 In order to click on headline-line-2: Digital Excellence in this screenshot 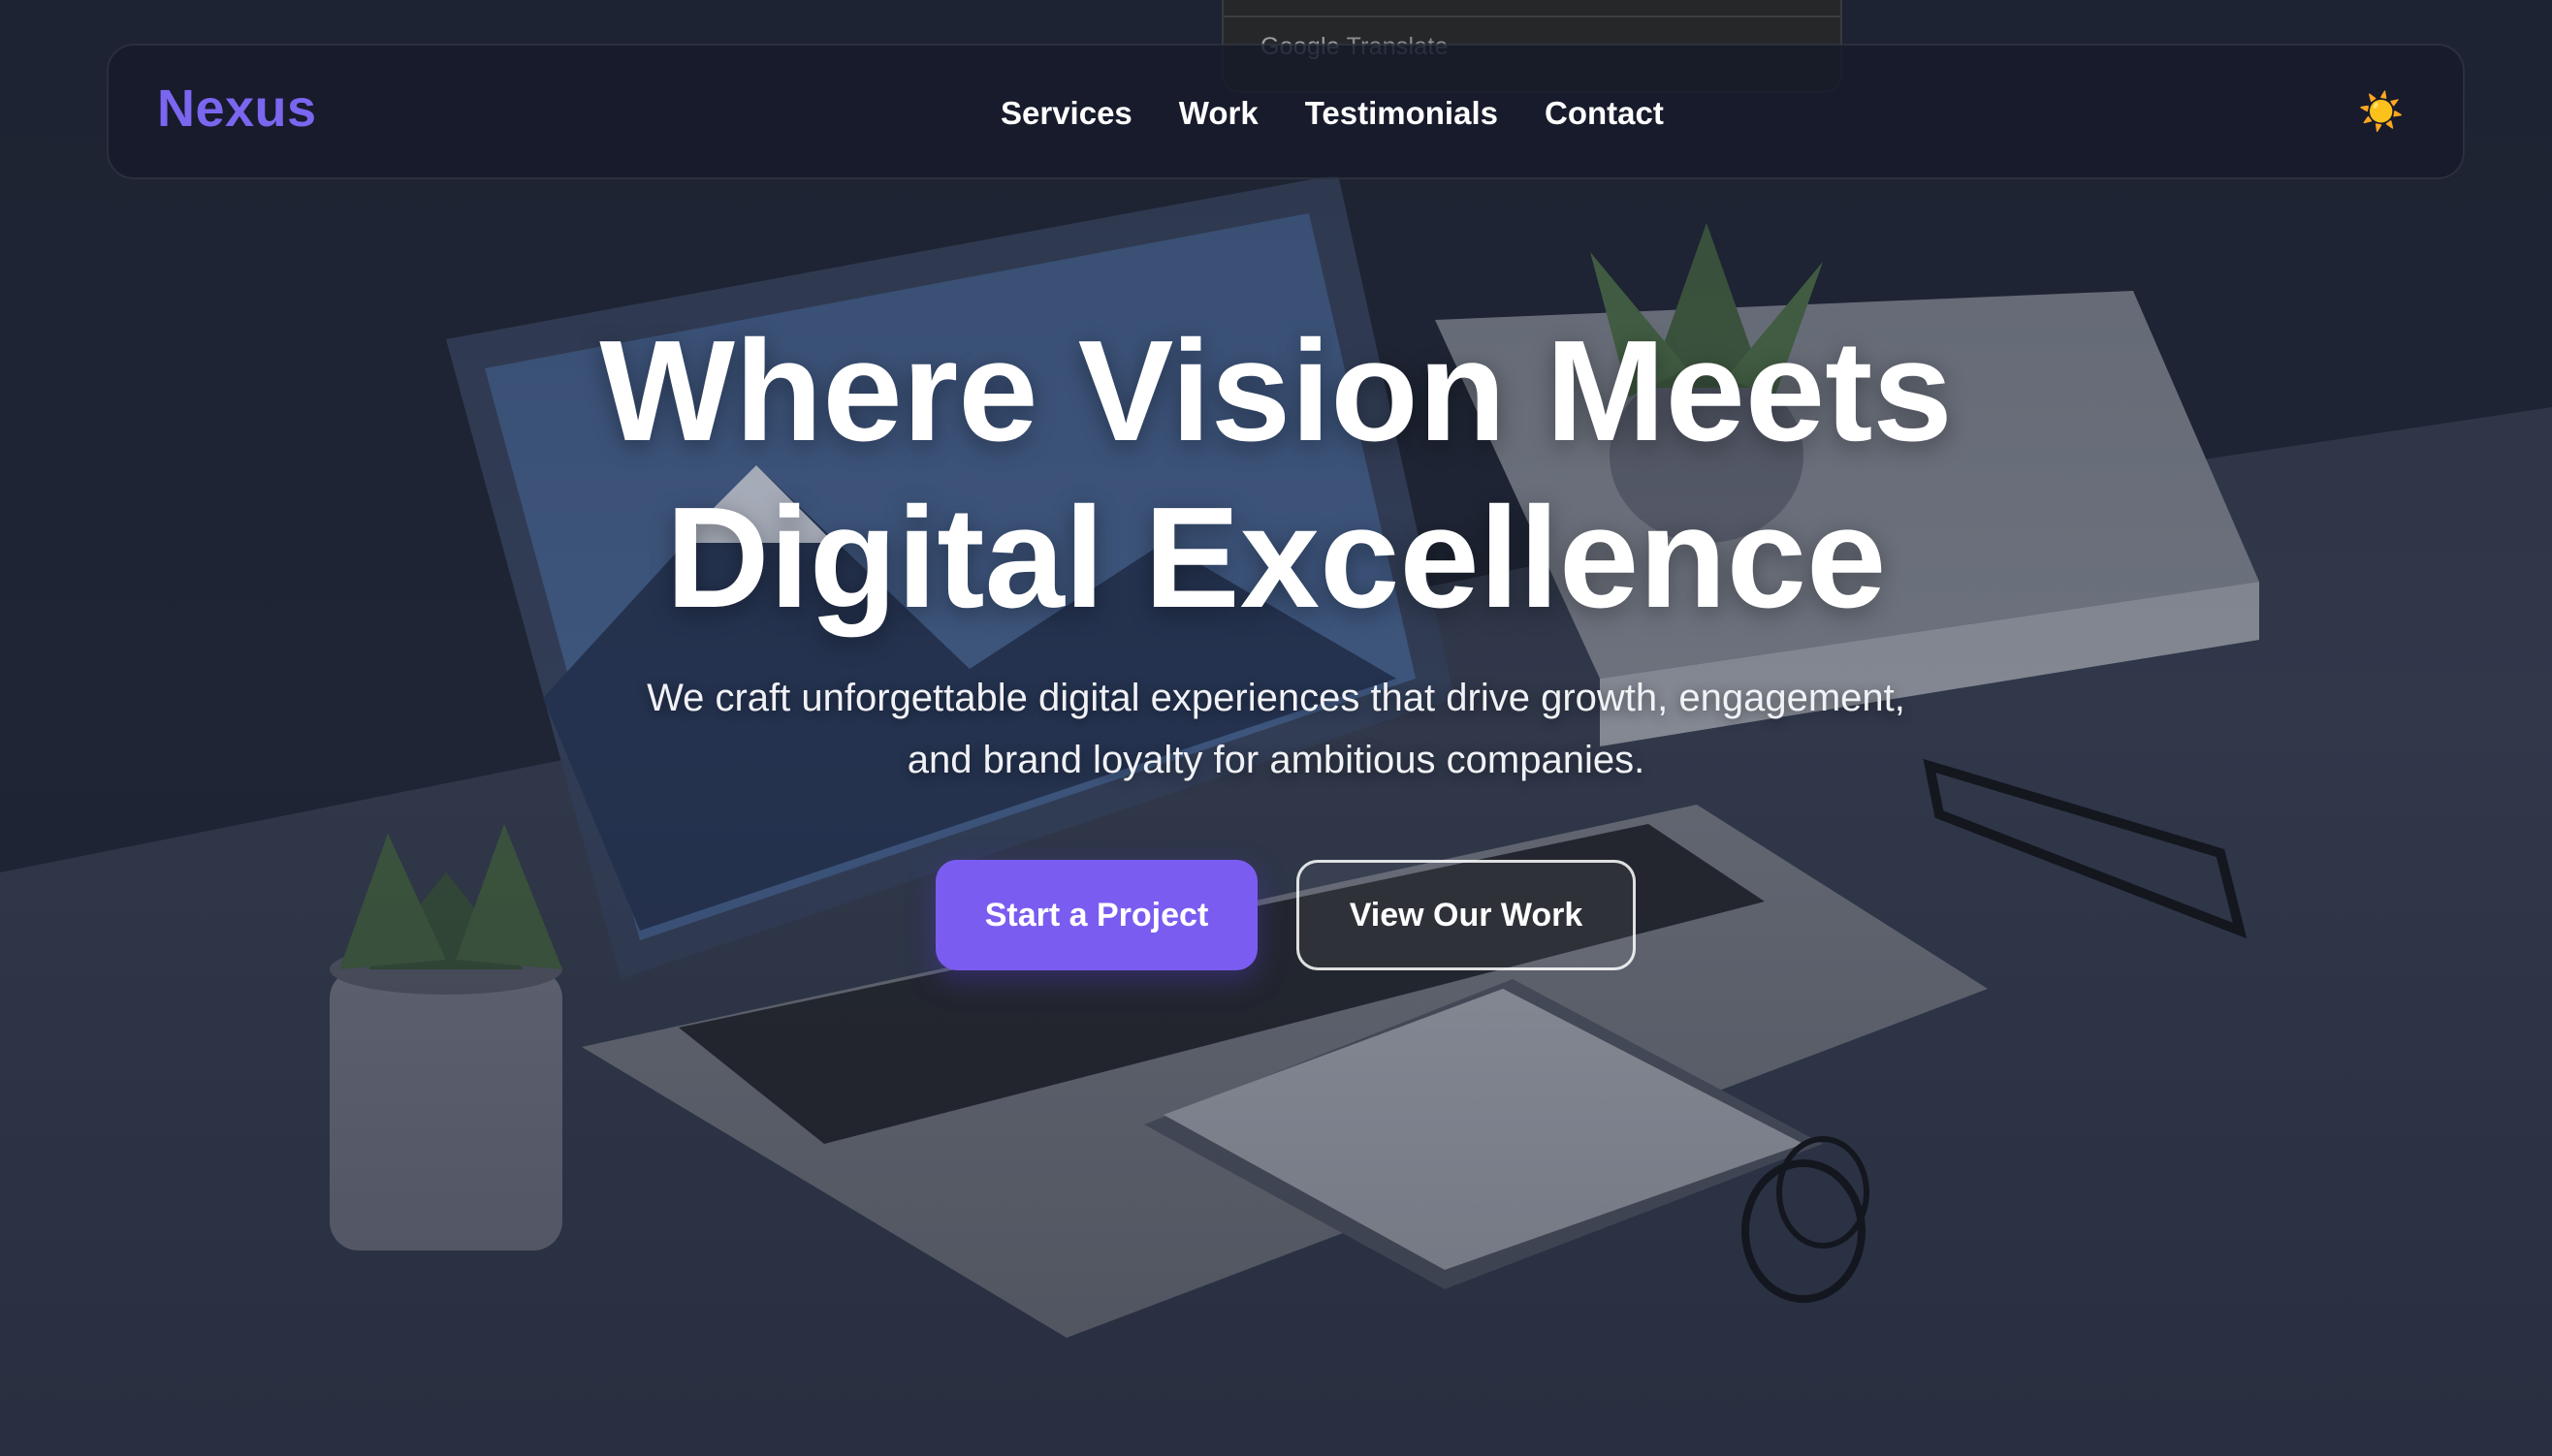, I will do `click(1276, 558)`.